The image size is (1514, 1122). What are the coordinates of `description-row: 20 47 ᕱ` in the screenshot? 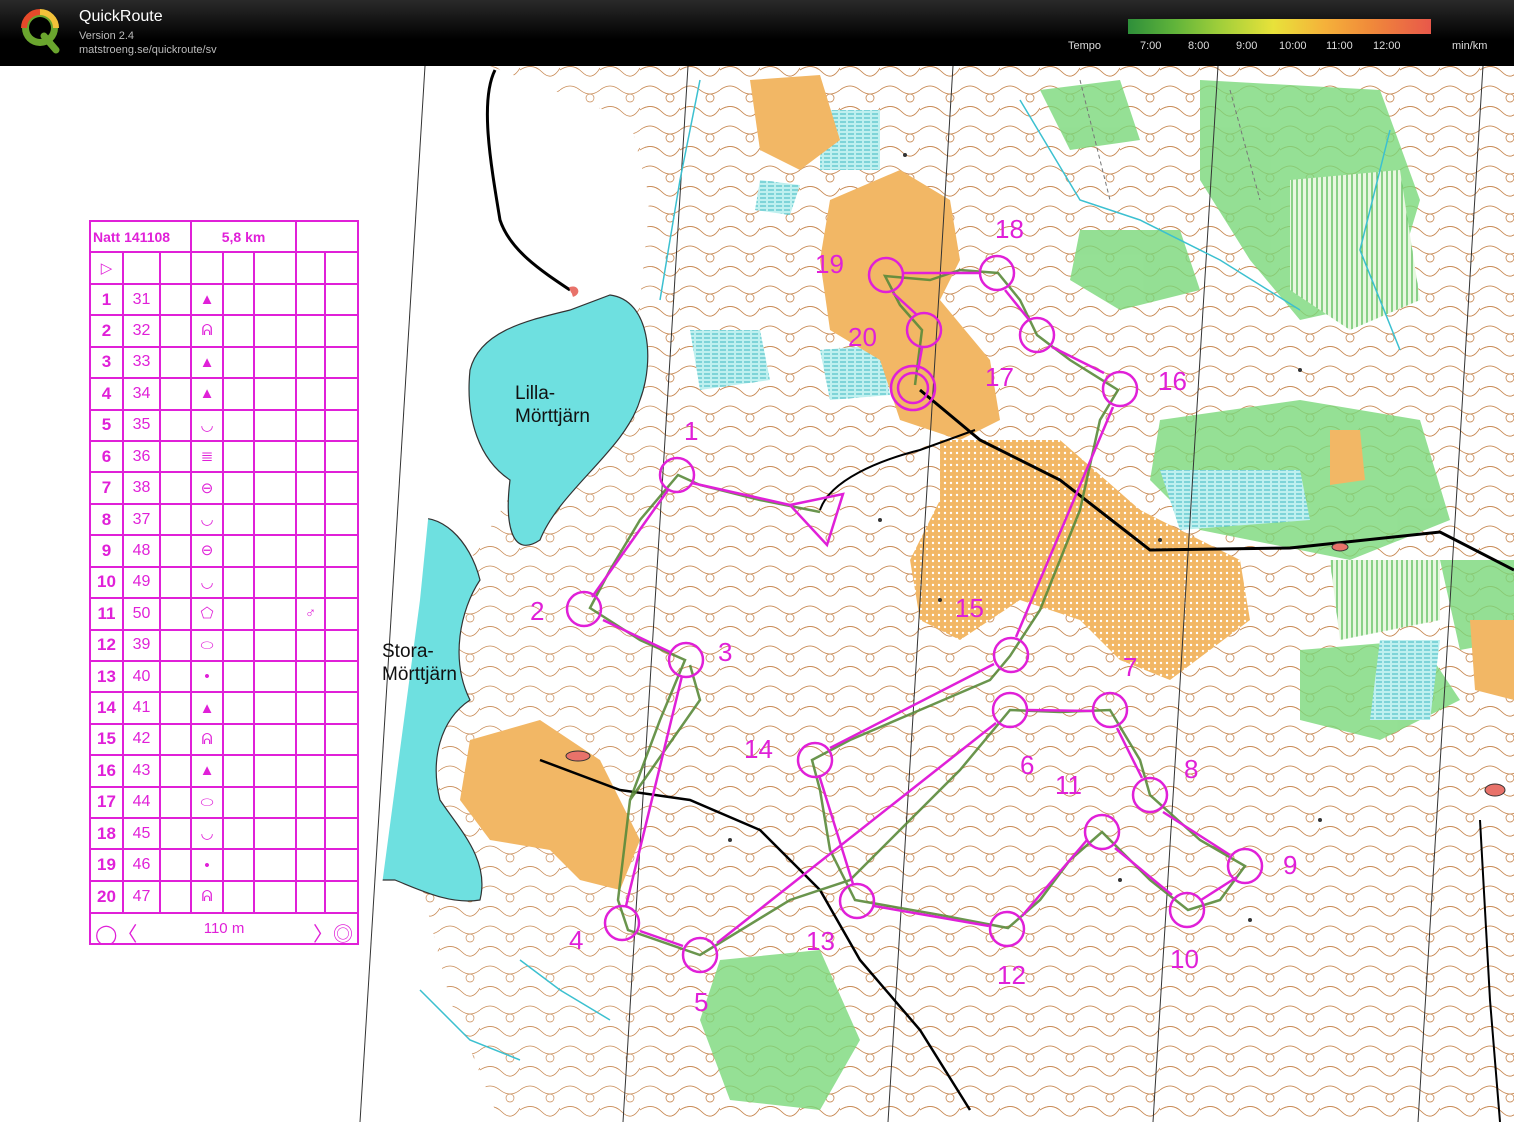 It's located at (224, 896).